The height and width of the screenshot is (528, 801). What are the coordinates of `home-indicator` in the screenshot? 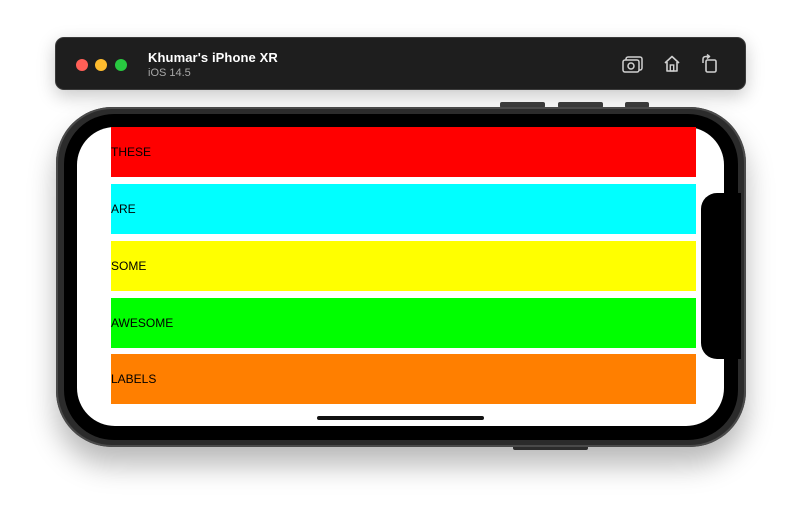 It's located at (400, 418).